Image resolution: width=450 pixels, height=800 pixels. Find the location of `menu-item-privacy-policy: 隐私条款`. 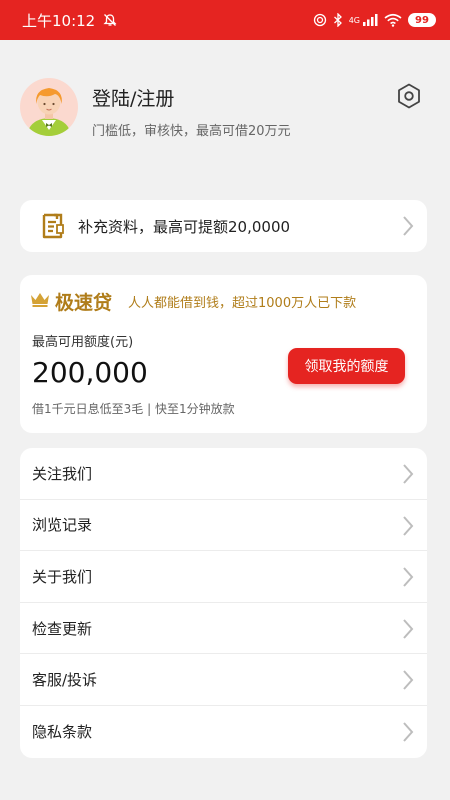

menu-item-privacy-policy: 隐私条款 is located at coordinates (223, 732).